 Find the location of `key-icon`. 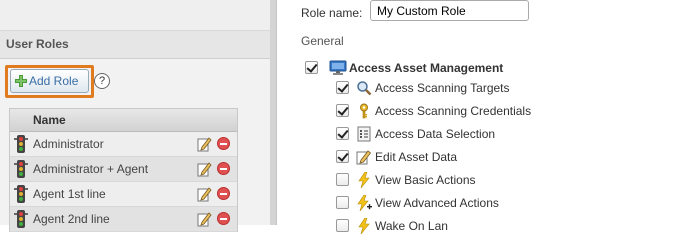

key-icon is located at coordinates (364, 111).